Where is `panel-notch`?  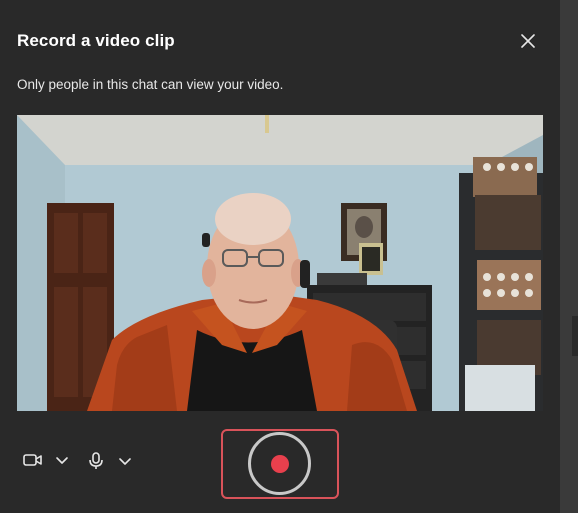 panel-notch is located at coordinates (575, 336).